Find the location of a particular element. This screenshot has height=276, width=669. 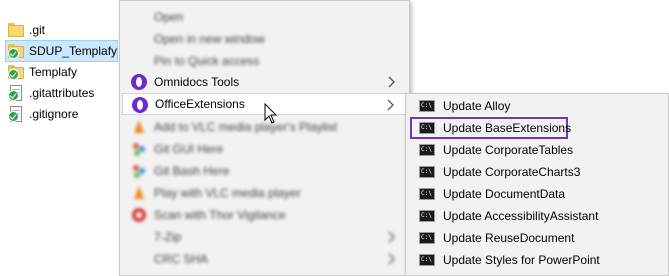

mouse-cursor-icon is located at coordinates (271, 113).